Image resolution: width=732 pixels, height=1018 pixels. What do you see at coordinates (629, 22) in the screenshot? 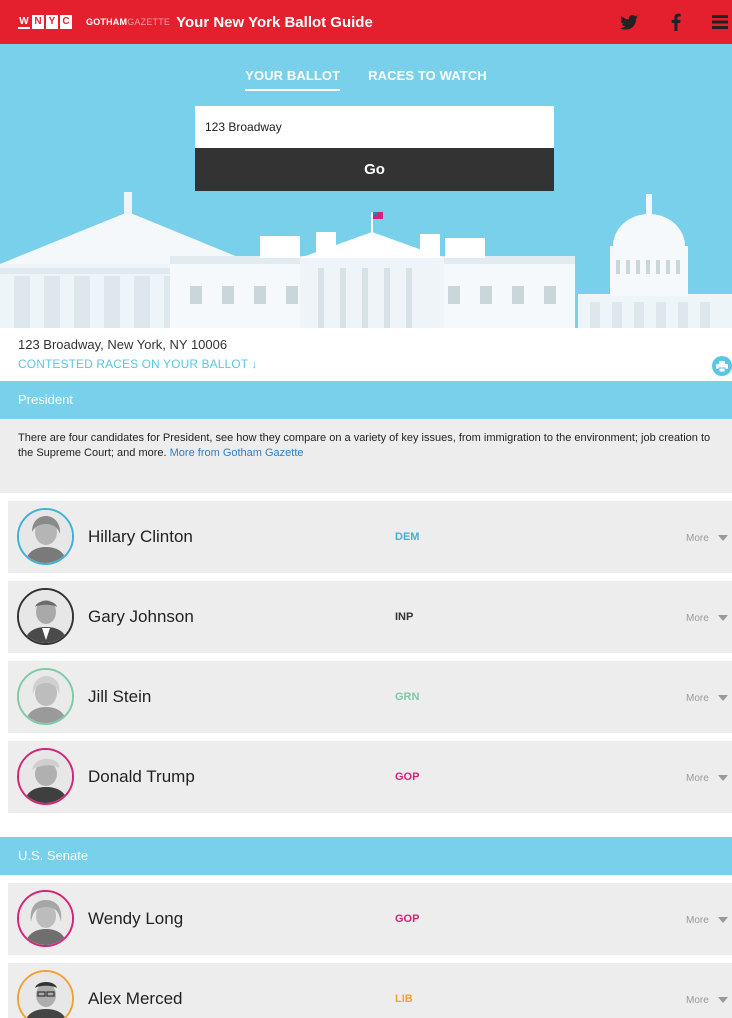
I see `twitter-icon` at bounding box center [629, 22].